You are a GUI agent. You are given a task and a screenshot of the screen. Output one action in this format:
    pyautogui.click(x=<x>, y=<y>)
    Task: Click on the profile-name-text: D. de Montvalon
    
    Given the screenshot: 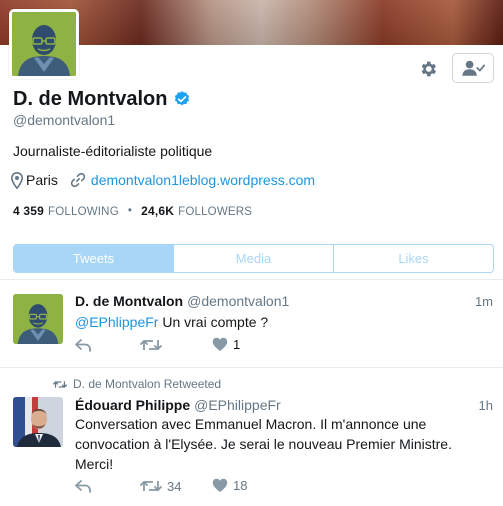 What is the action you would take?
    pyautogui.click(x=90, y=98)
    